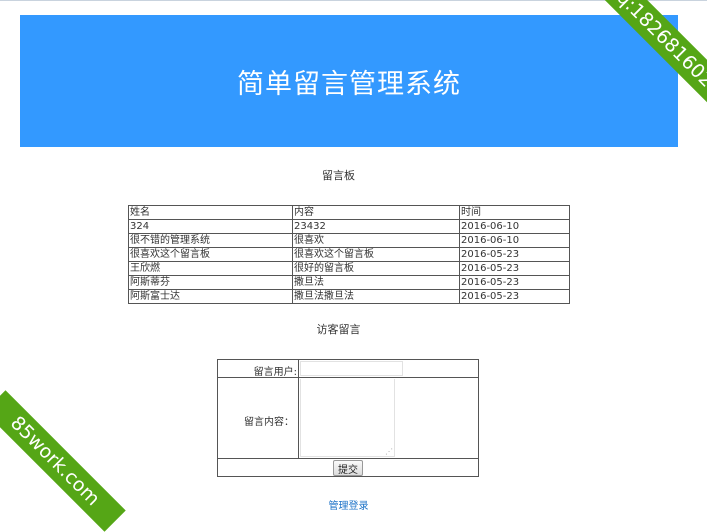 This screenshot has height=532, width=707. I want to click on resize-grip-icon: ⋰, so click(389, 452).